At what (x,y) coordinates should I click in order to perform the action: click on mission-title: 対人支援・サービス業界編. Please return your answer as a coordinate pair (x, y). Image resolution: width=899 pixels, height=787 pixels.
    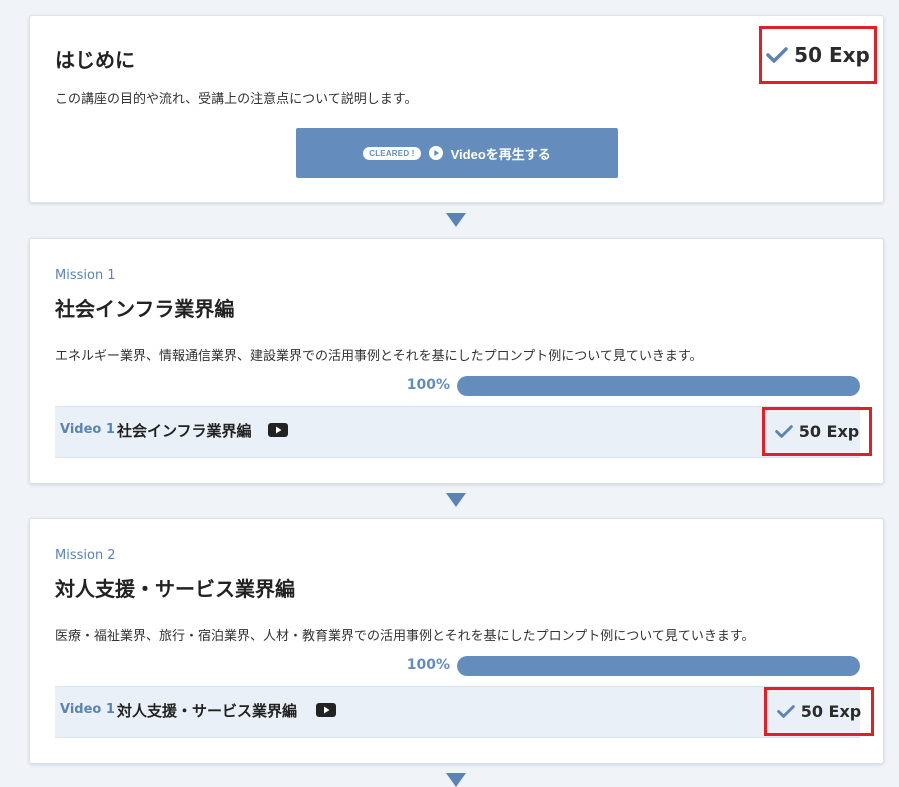
    Looking at the image, I should click on (175, 589).